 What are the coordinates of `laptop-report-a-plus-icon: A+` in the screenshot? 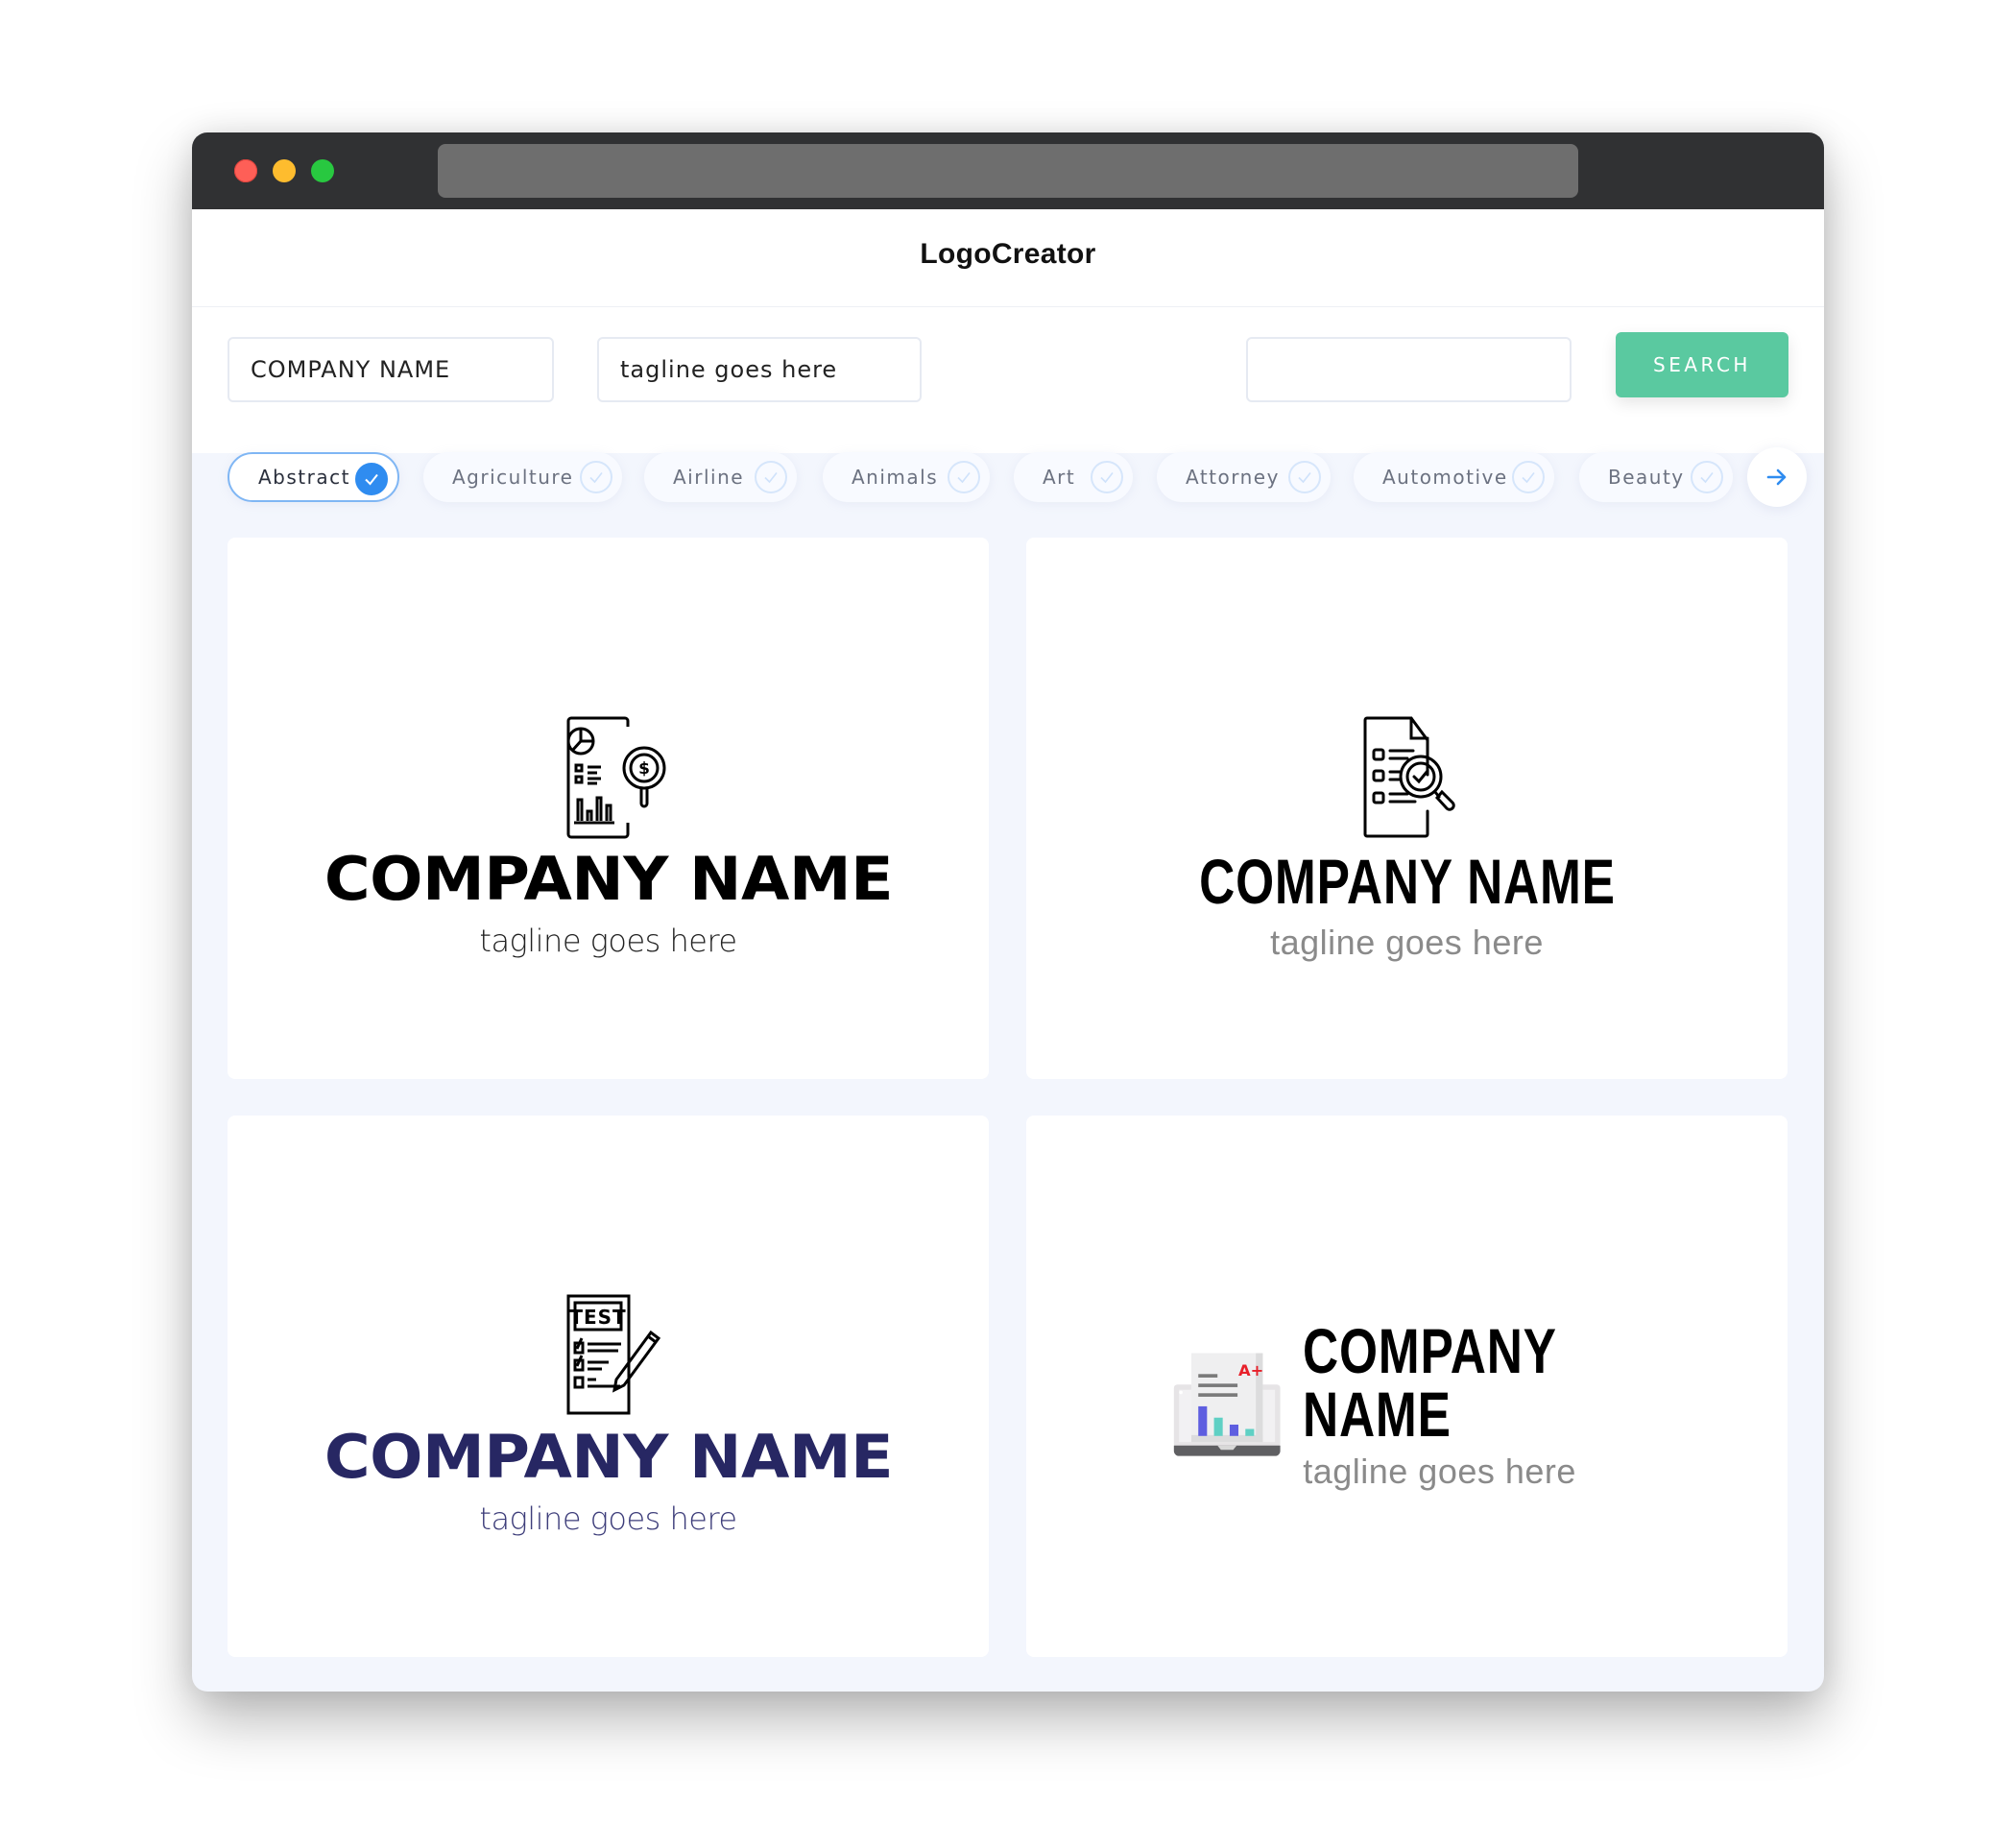 It's located at (1227, 1404).